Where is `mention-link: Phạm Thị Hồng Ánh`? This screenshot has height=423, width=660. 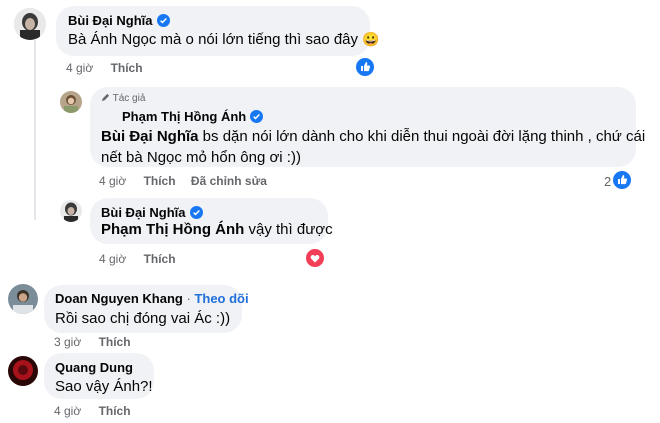 mention-link: Phạm Thị Hồng Ánh is located at coordinates (172, 229).